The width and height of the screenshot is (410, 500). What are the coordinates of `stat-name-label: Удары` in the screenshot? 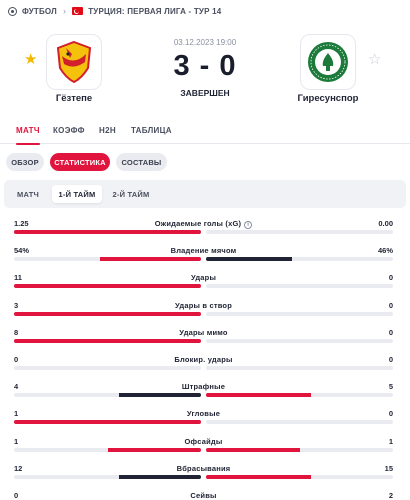 It's located at (203, 278).